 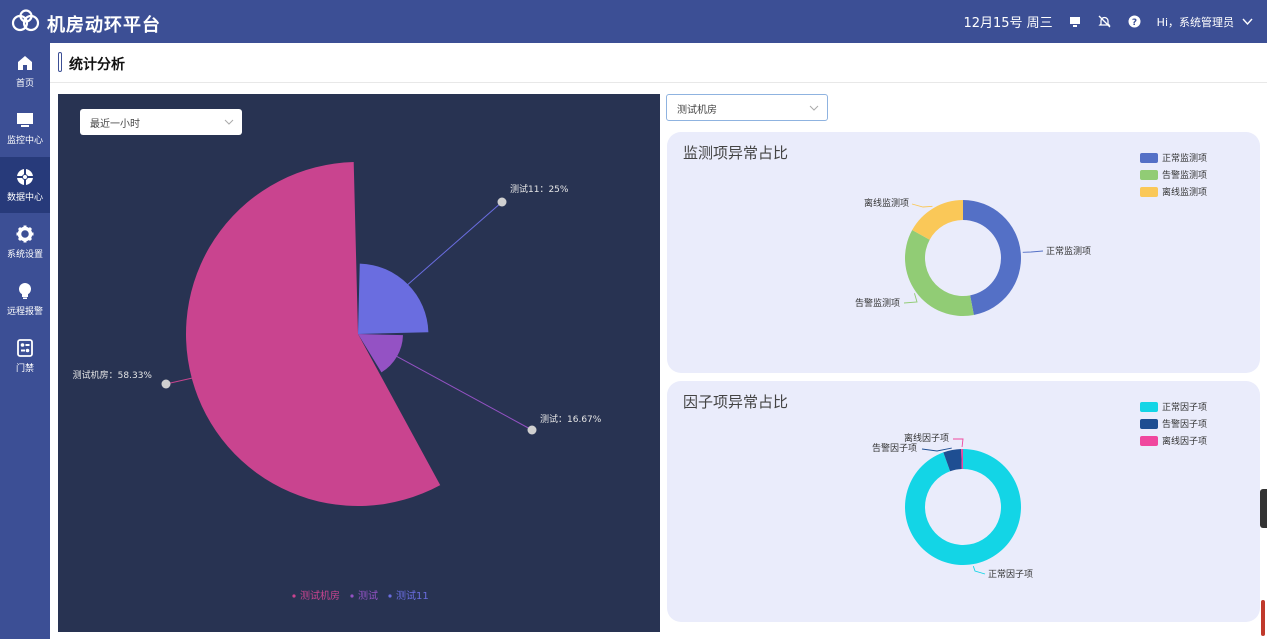 I want to click on time-range-select: 最近一小时, so click(x=161, y=122).